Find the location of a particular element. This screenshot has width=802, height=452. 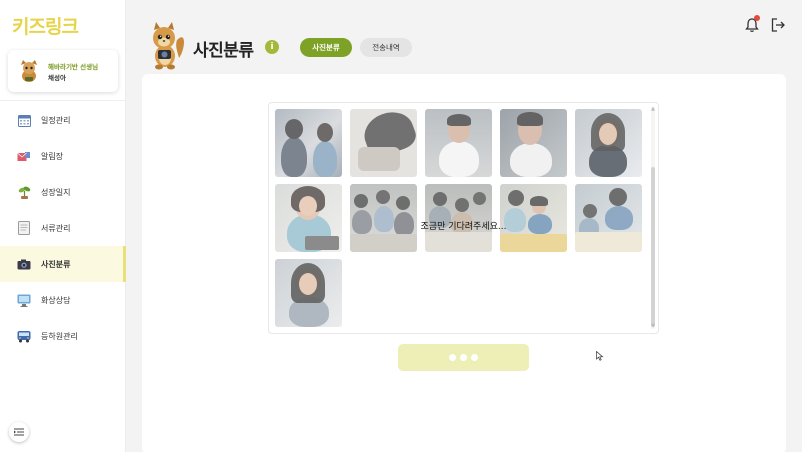

menu-collapse-icon is located at coordinates (19, 432).